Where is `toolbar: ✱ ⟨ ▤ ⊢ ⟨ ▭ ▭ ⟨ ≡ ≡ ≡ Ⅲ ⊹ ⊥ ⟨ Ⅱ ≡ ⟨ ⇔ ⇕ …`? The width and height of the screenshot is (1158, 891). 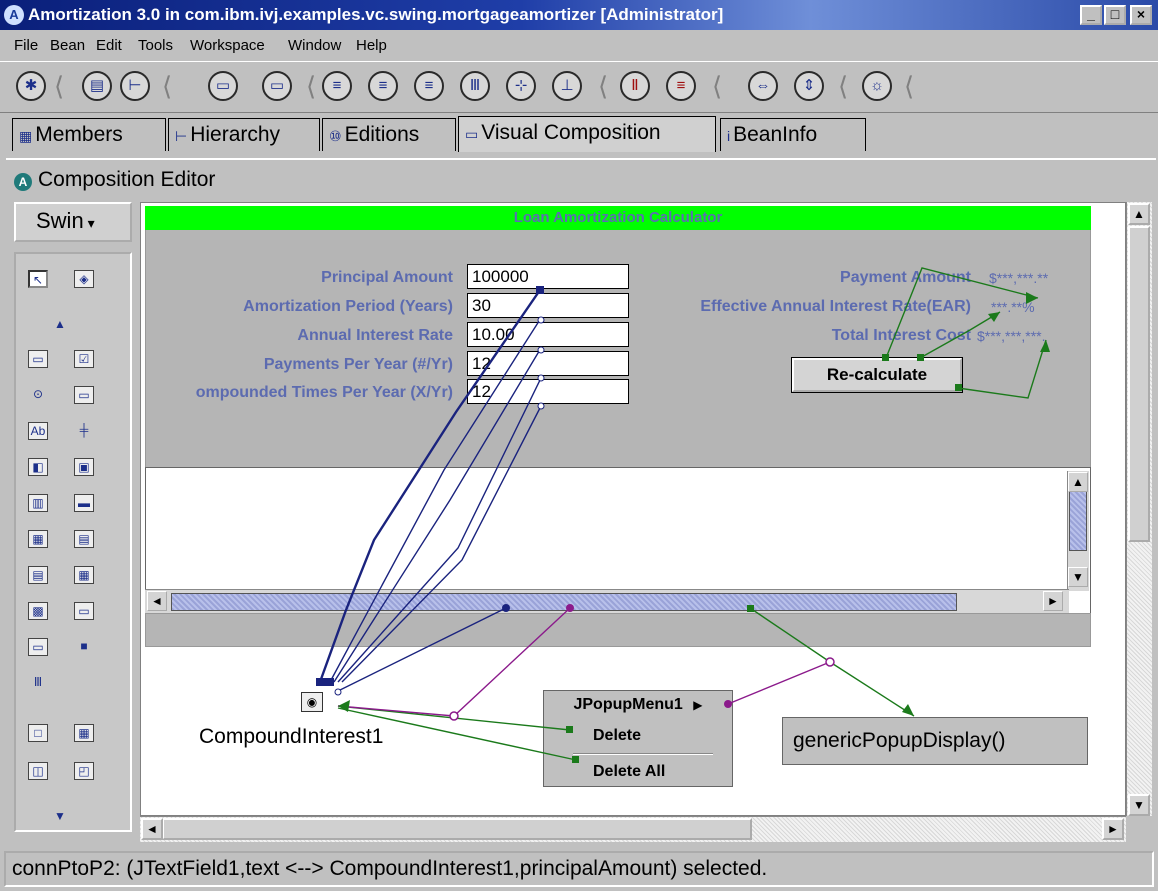 toolbar: ✱ ⟨ ▤ ⊢ ⟨ ▭ ▭ ⟨ ≡ ≡ ≡ Ⅲ ⊹ ⊥ ⟨ Ⅱ ≡ ⟨ ⇔ ⇕ … is located at coordinates (579, 87).